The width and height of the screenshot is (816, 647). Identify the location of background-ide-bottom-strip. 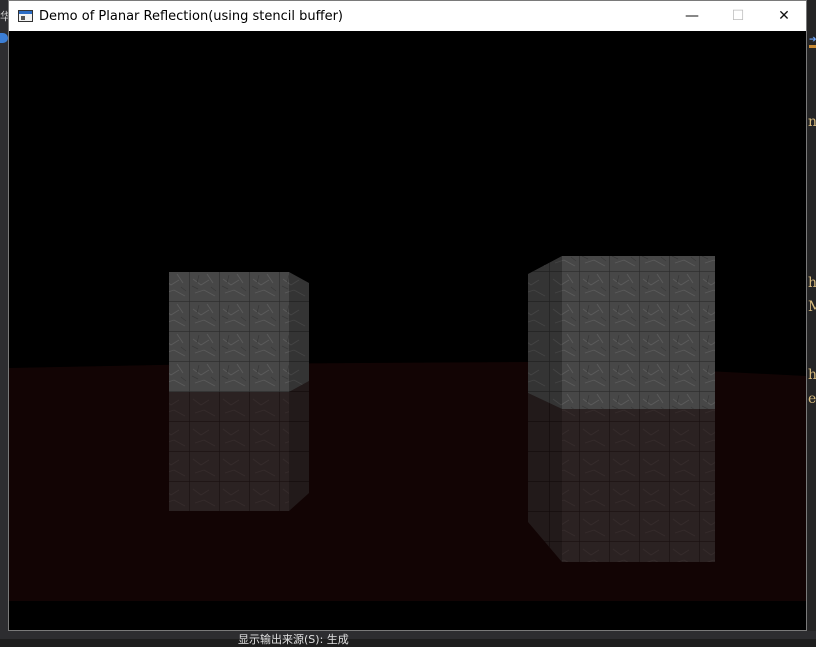
(408, 635).